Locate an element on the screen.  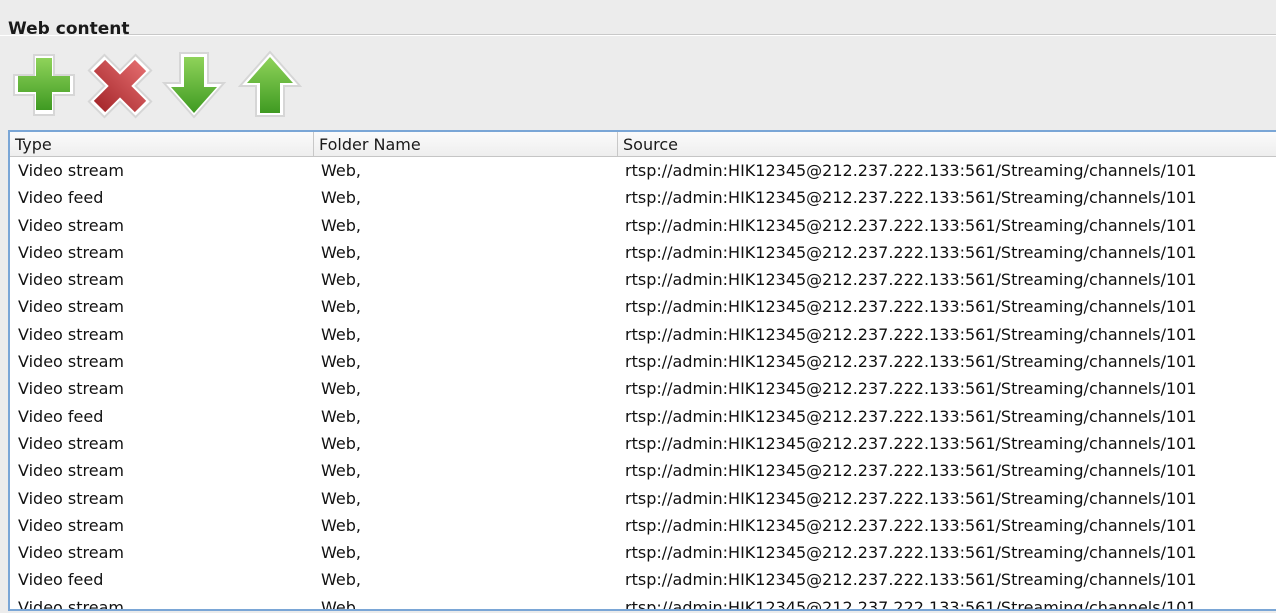
section-title: Web content is located at coordinates (69, 29).